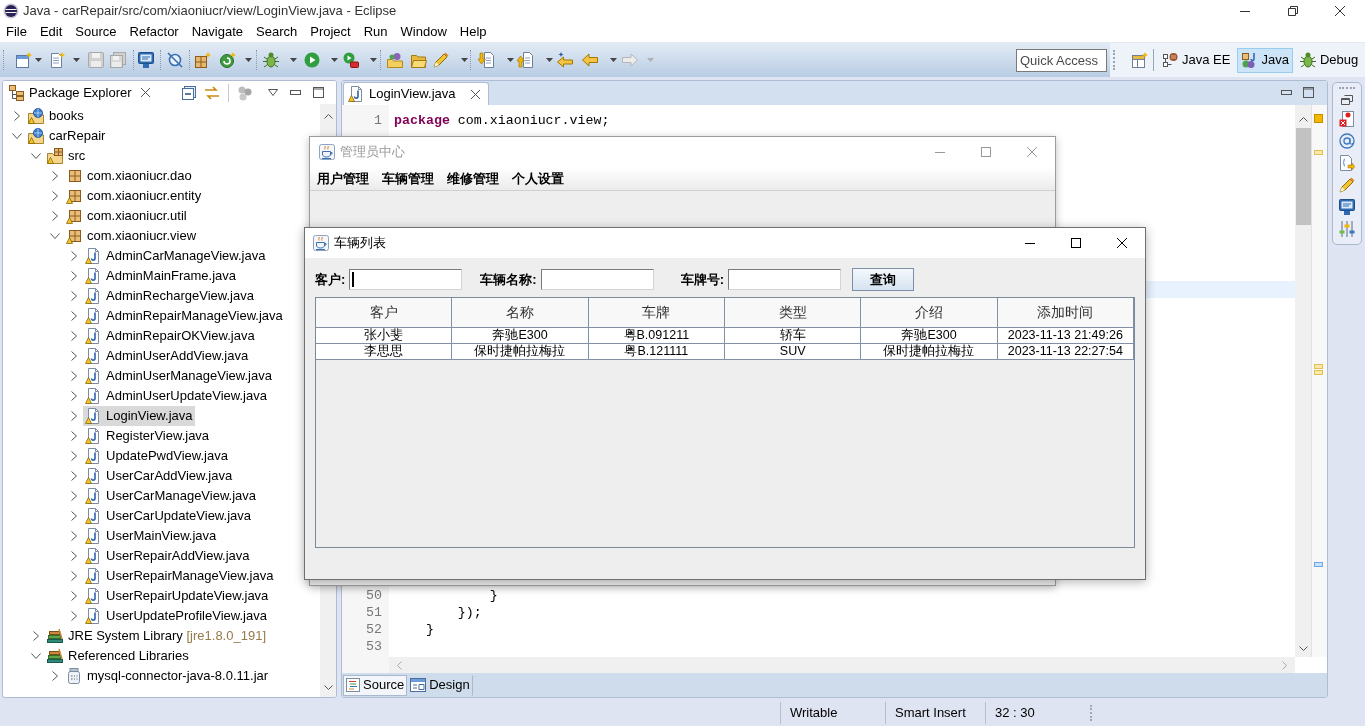  What do you see at coordinates (176, 616) in the screenshot?
I see `tree-item: UserUpdateProfileView.java` at bounding box center [176, 616].